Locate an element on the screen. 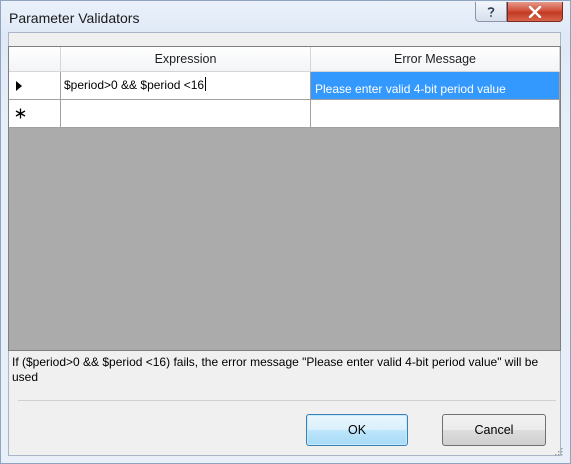 This screenshot has width=571, height=464. expression-cell: $period>0 && $period <16 is located at coordinates (186, 86).